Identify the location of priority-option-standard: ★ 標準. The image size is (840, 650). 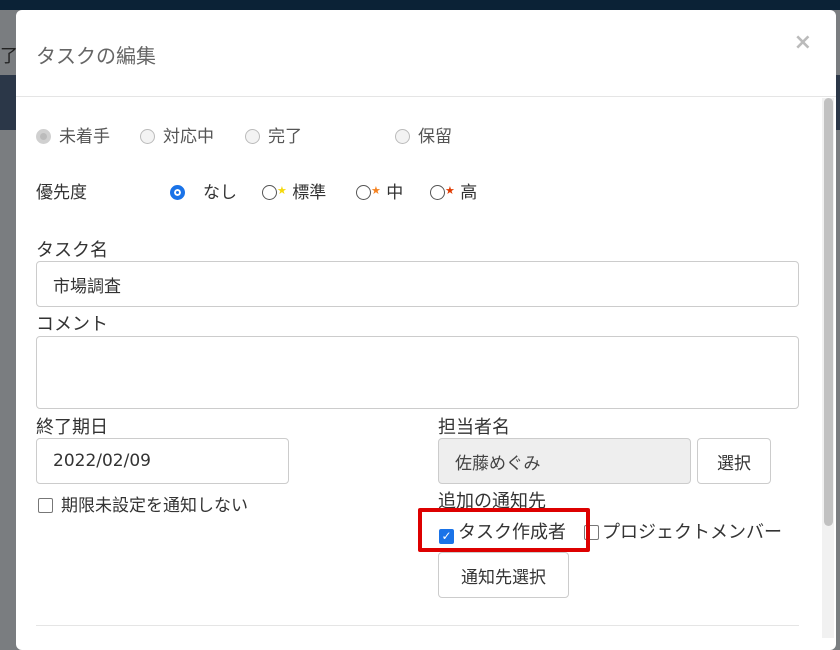
(294, 190).